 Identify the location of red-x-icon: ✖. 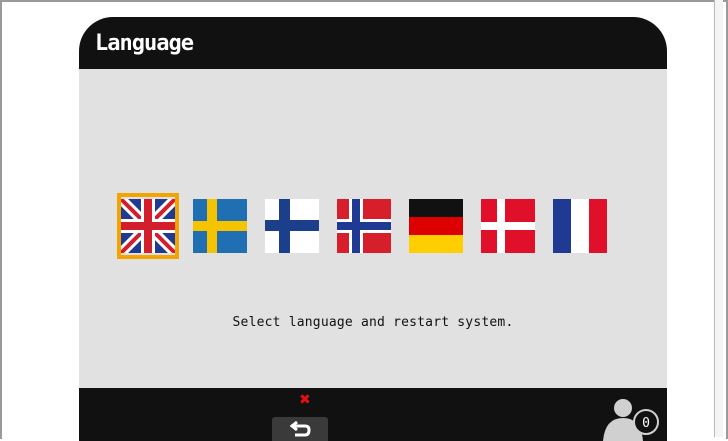
(305, 400).